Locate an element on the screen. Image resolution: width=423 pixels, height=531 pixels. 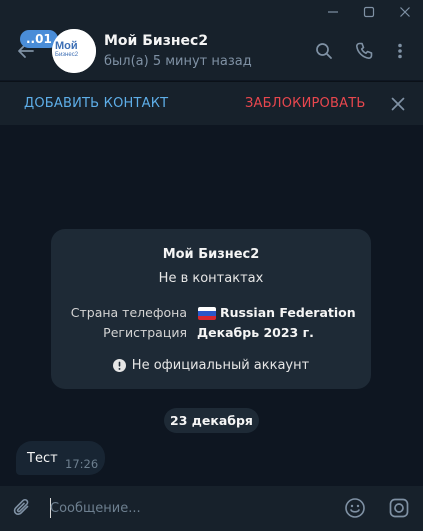
unofficial-note: Не официальный аккаунт is located at coordinates (211, 367).